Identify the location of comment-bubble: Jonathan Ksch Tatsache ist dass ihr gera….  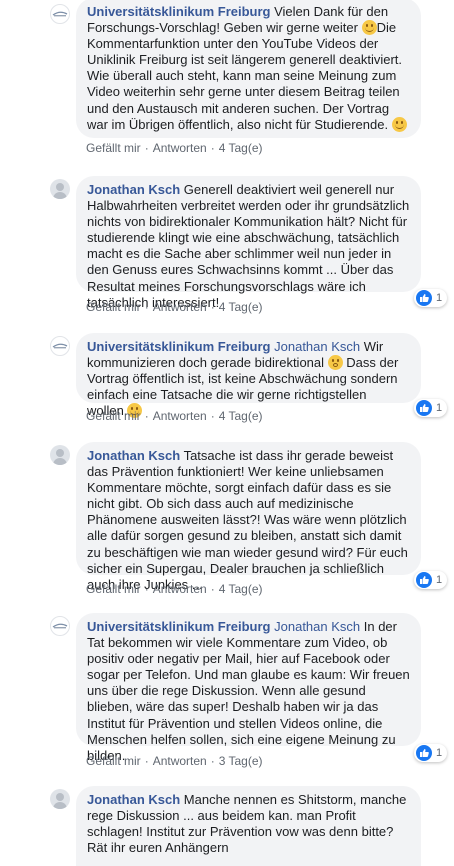
(248, 517).